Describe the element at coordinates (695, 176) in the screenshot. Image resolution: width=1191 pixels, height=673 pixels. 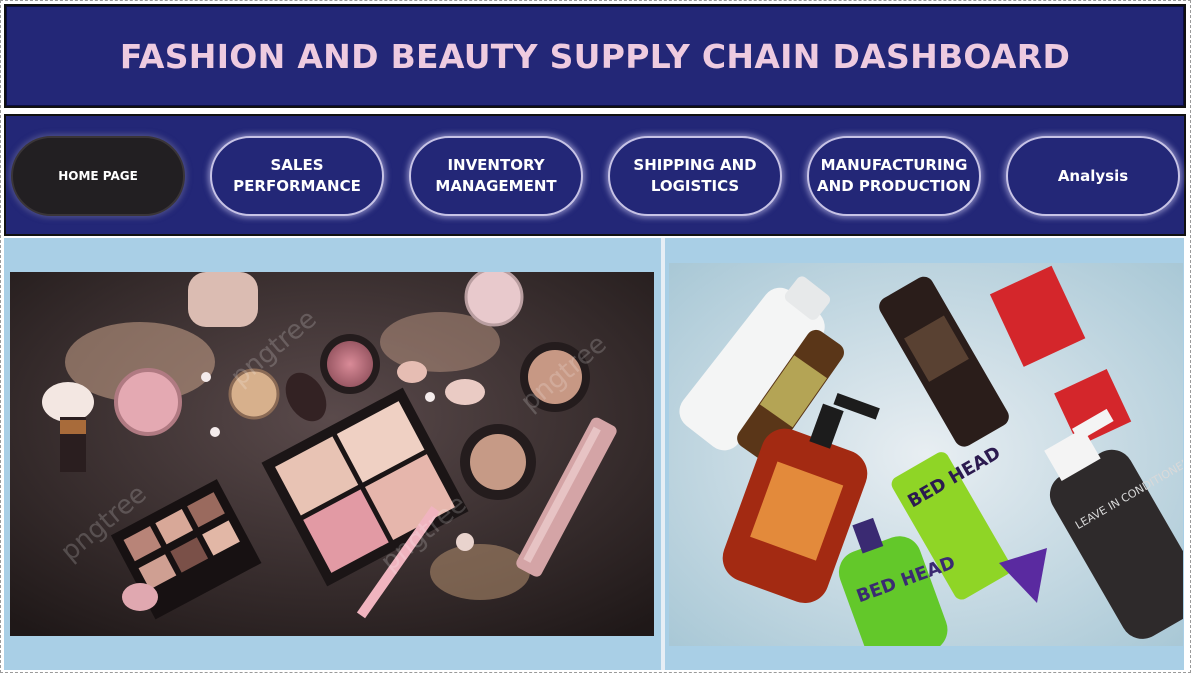
I see `nav-shipping-logistics-button: SHIPPING AND LOGISTICS` at that location.